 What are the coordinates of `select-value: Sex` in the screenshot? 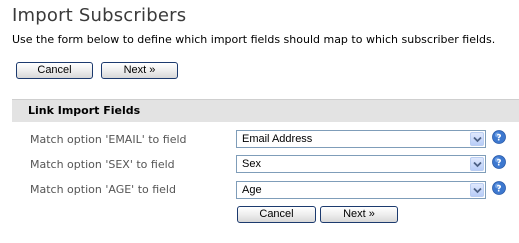 It's located at (251, 164).